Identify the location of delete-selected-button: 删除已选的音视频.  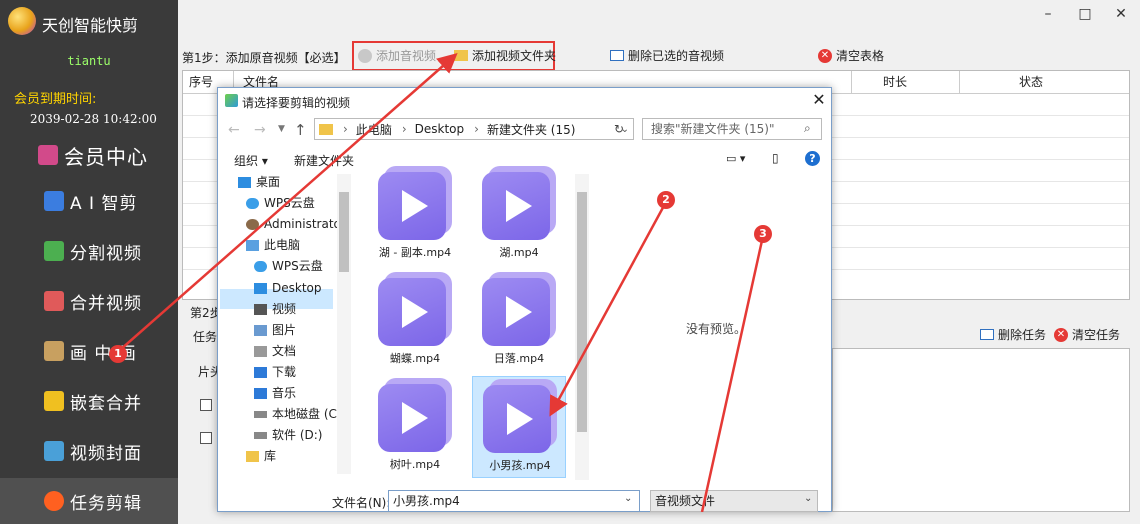
(667, 55).